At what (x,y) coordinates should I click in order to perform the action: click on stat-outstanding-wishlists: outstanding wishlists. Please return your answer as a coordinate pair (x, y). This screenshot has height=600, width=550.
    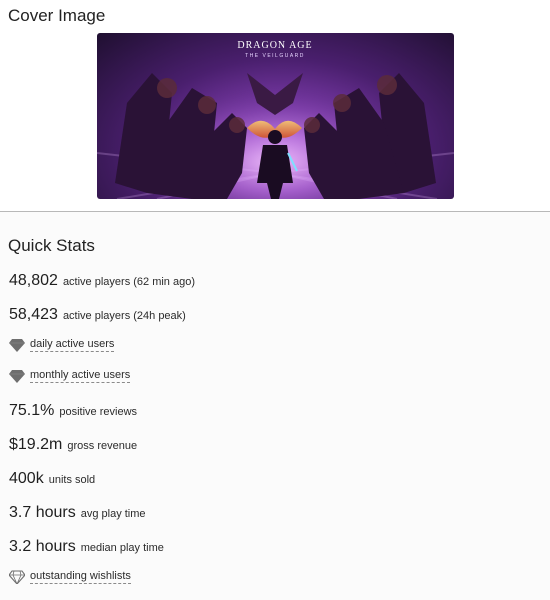
    Looking at the image, I should click on (70, 577).